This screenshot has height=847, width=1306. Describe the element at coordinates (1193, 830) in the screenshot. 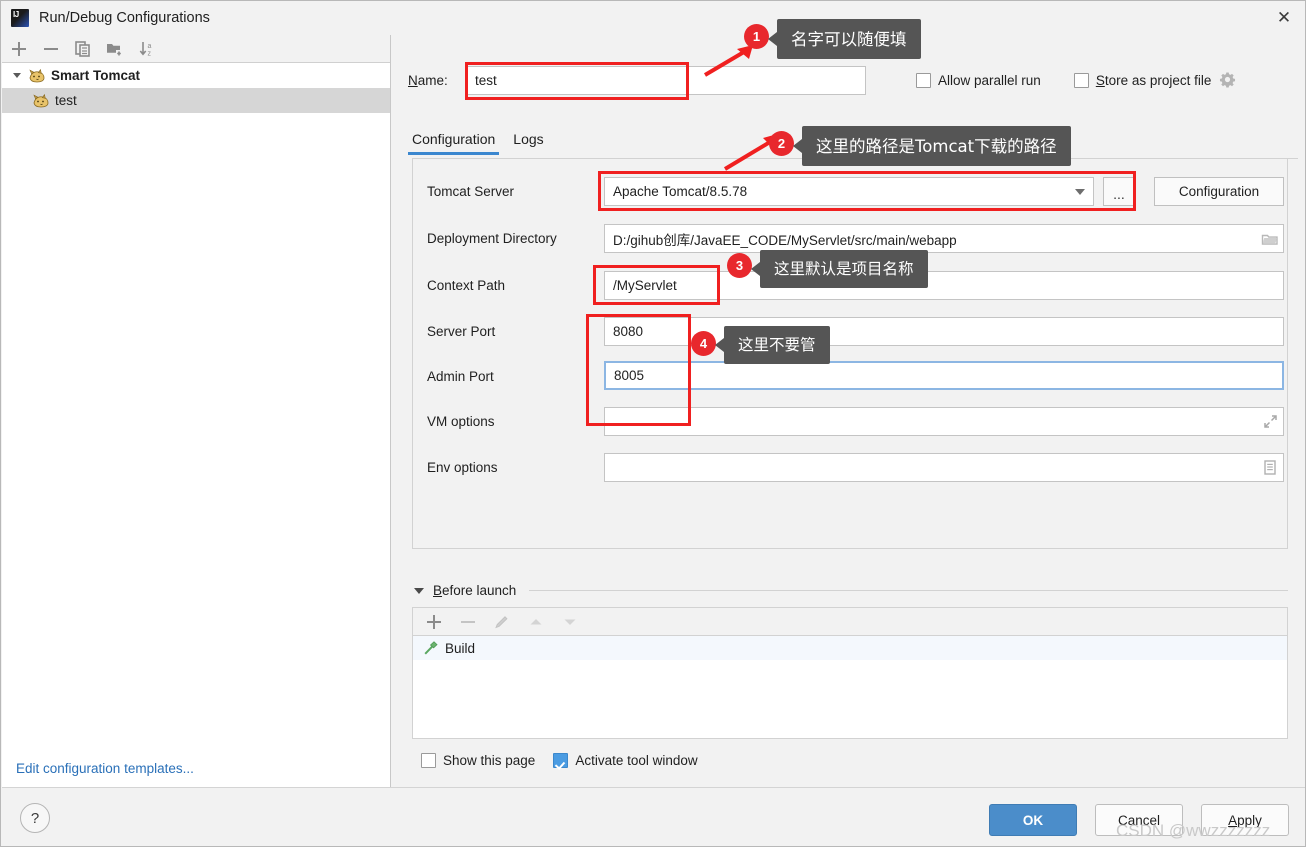

I see `watermark: CSDN @wwzzzzzzz` at that location.